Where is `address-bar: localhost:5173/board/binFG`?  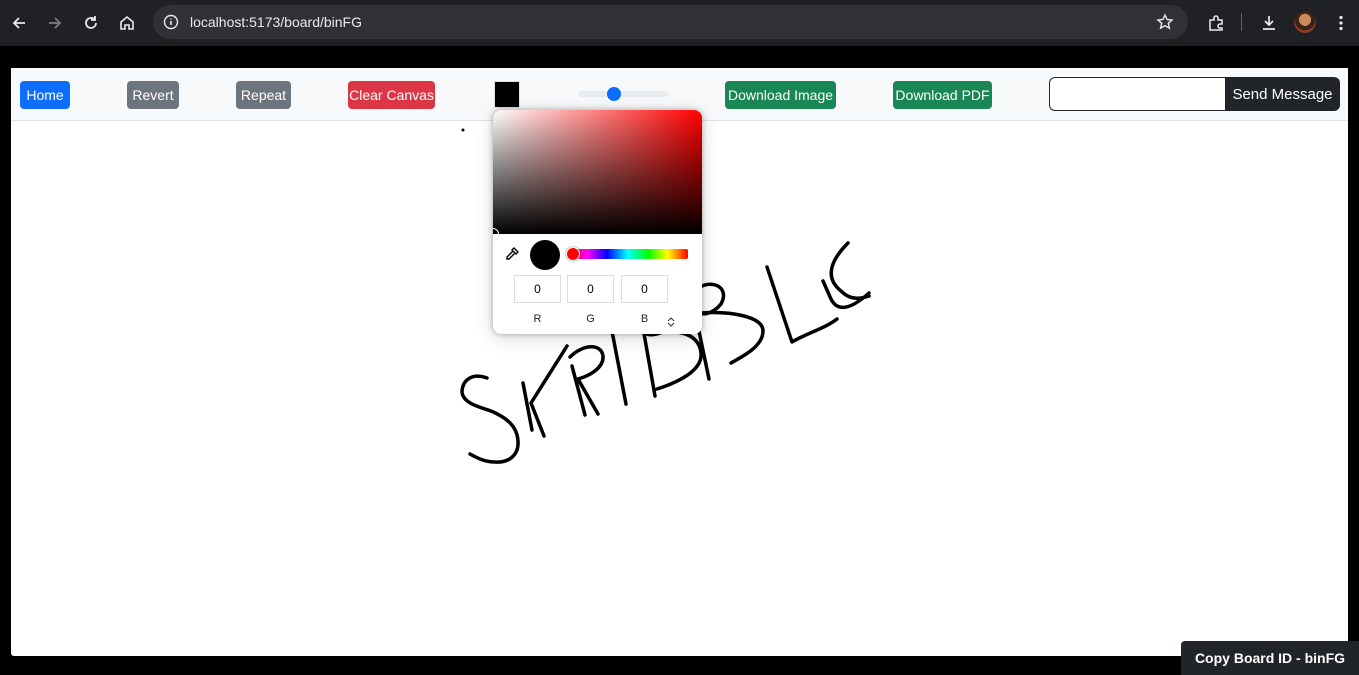 address-bar: localhost:5173/board/binFG is located at coordinates (670, 22).